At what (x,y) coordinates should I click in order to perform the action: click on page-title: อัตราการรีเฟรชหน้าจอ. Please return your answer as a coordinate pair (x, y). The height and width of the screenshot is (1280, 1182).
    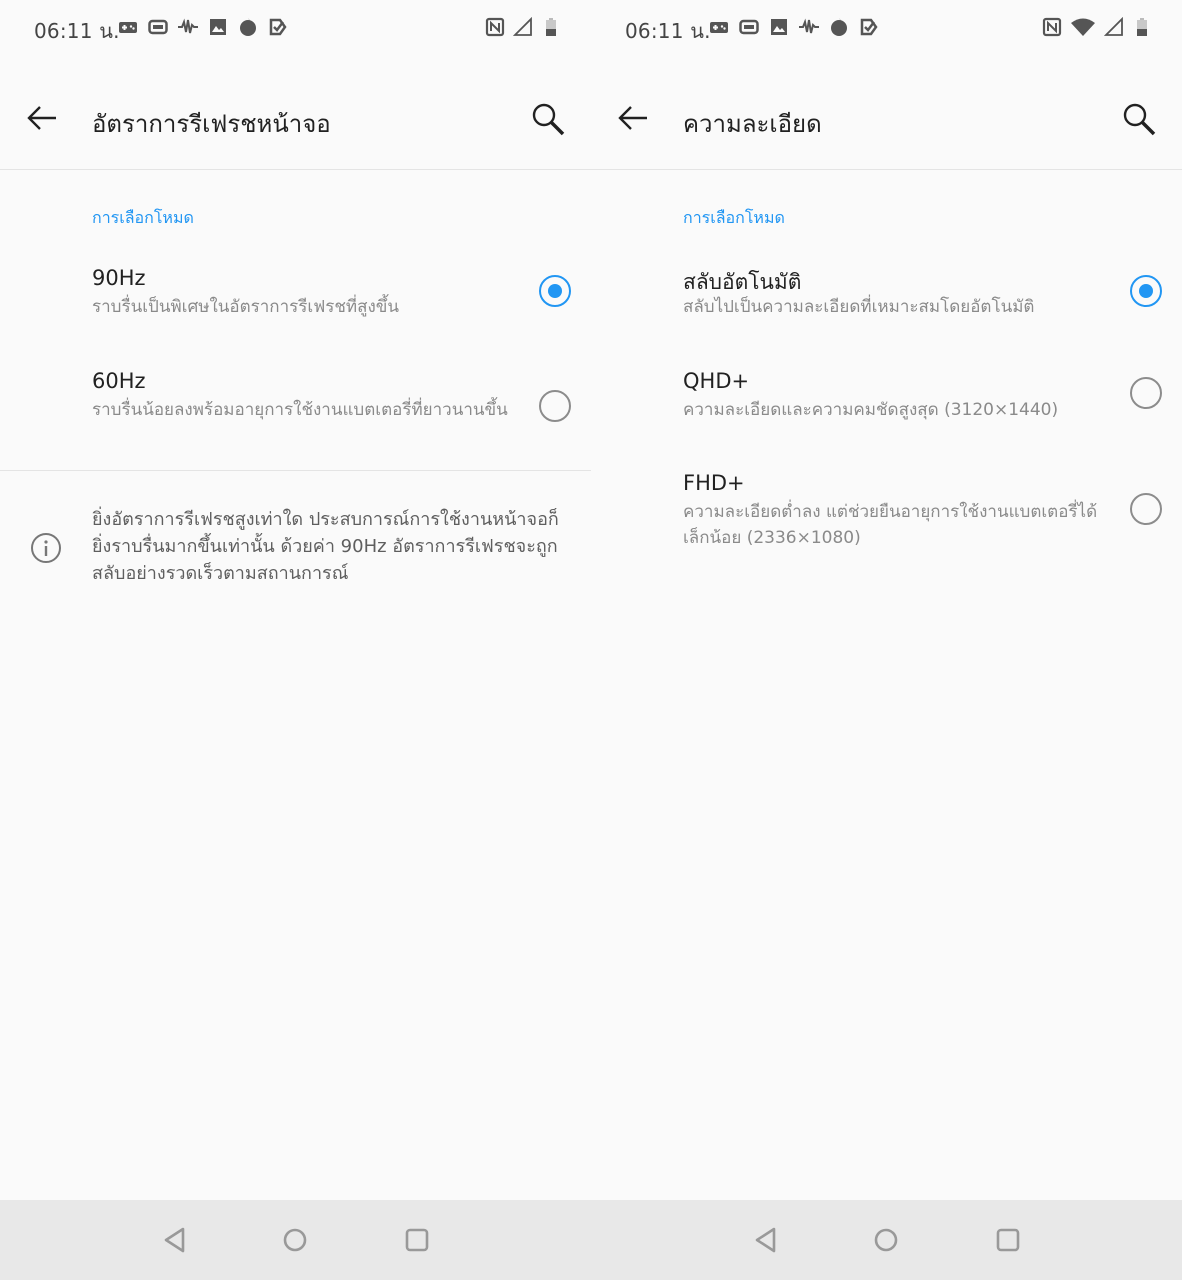
    Looking at the image, I should click on (211, 124).